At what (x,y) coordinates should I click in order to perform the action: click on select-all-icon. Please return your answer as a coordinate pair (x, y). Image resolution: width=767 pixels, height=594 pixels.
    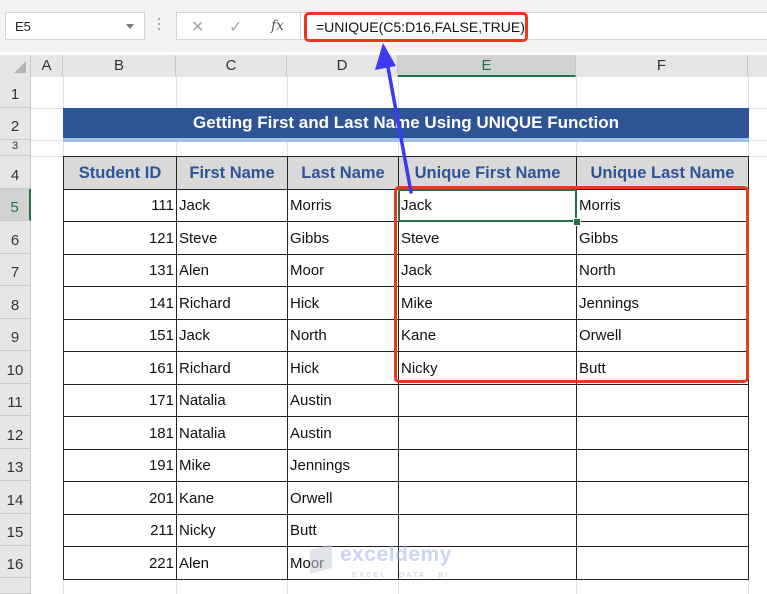
    Looking at the image, I should click on (20, 67).